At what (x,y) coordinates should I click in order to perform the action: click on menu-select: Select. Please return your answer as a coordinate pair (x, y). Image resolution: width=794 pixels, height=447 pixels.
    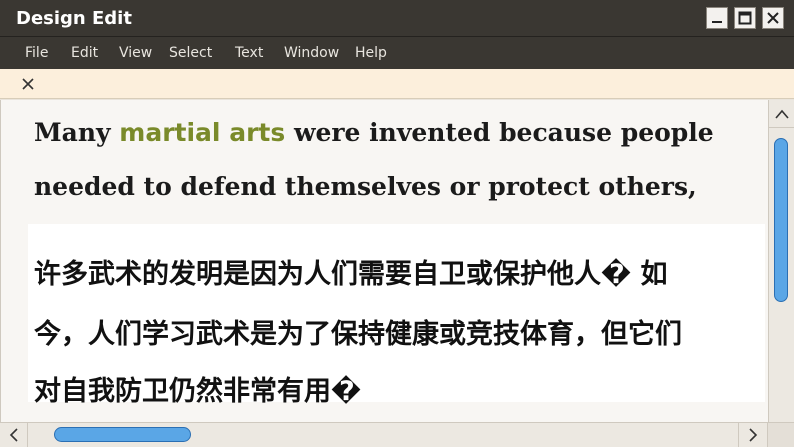
    Looking at the image, I should click on (190, 53).